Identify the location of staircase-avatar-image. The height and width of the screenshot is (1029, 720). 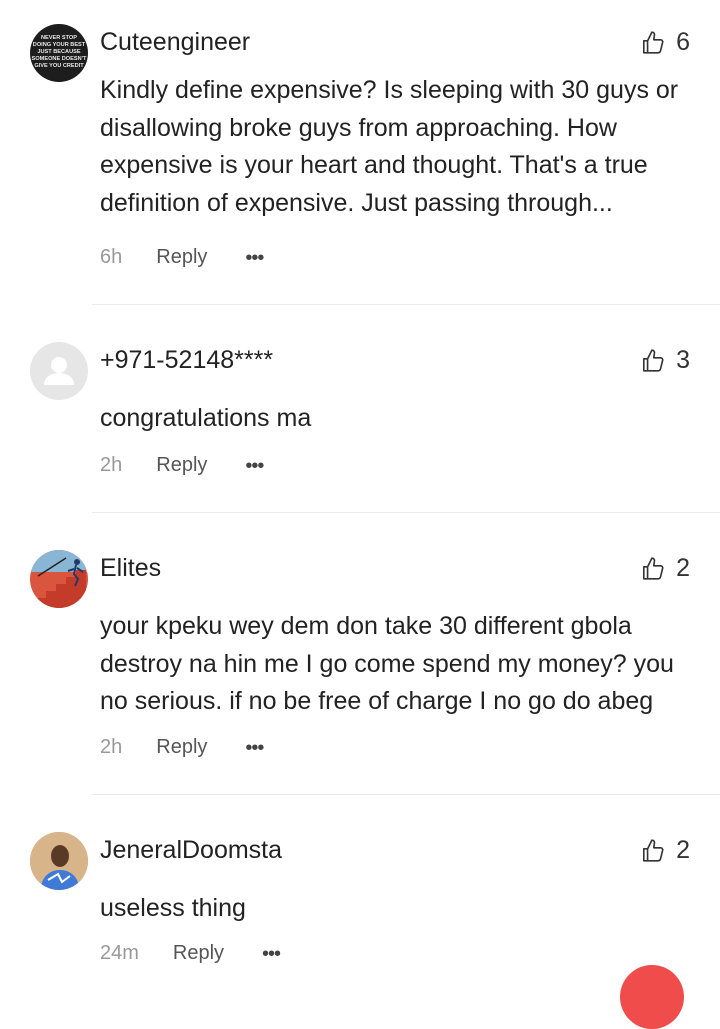
(59, 579).